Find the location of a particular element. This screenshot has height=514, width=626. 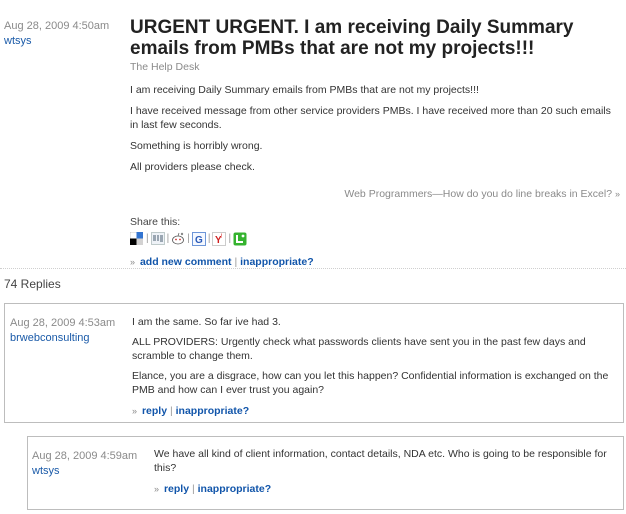

reply-meta: Aug 28, 2009 4:53am brwebconsulting is located at coordinates (62, 330).